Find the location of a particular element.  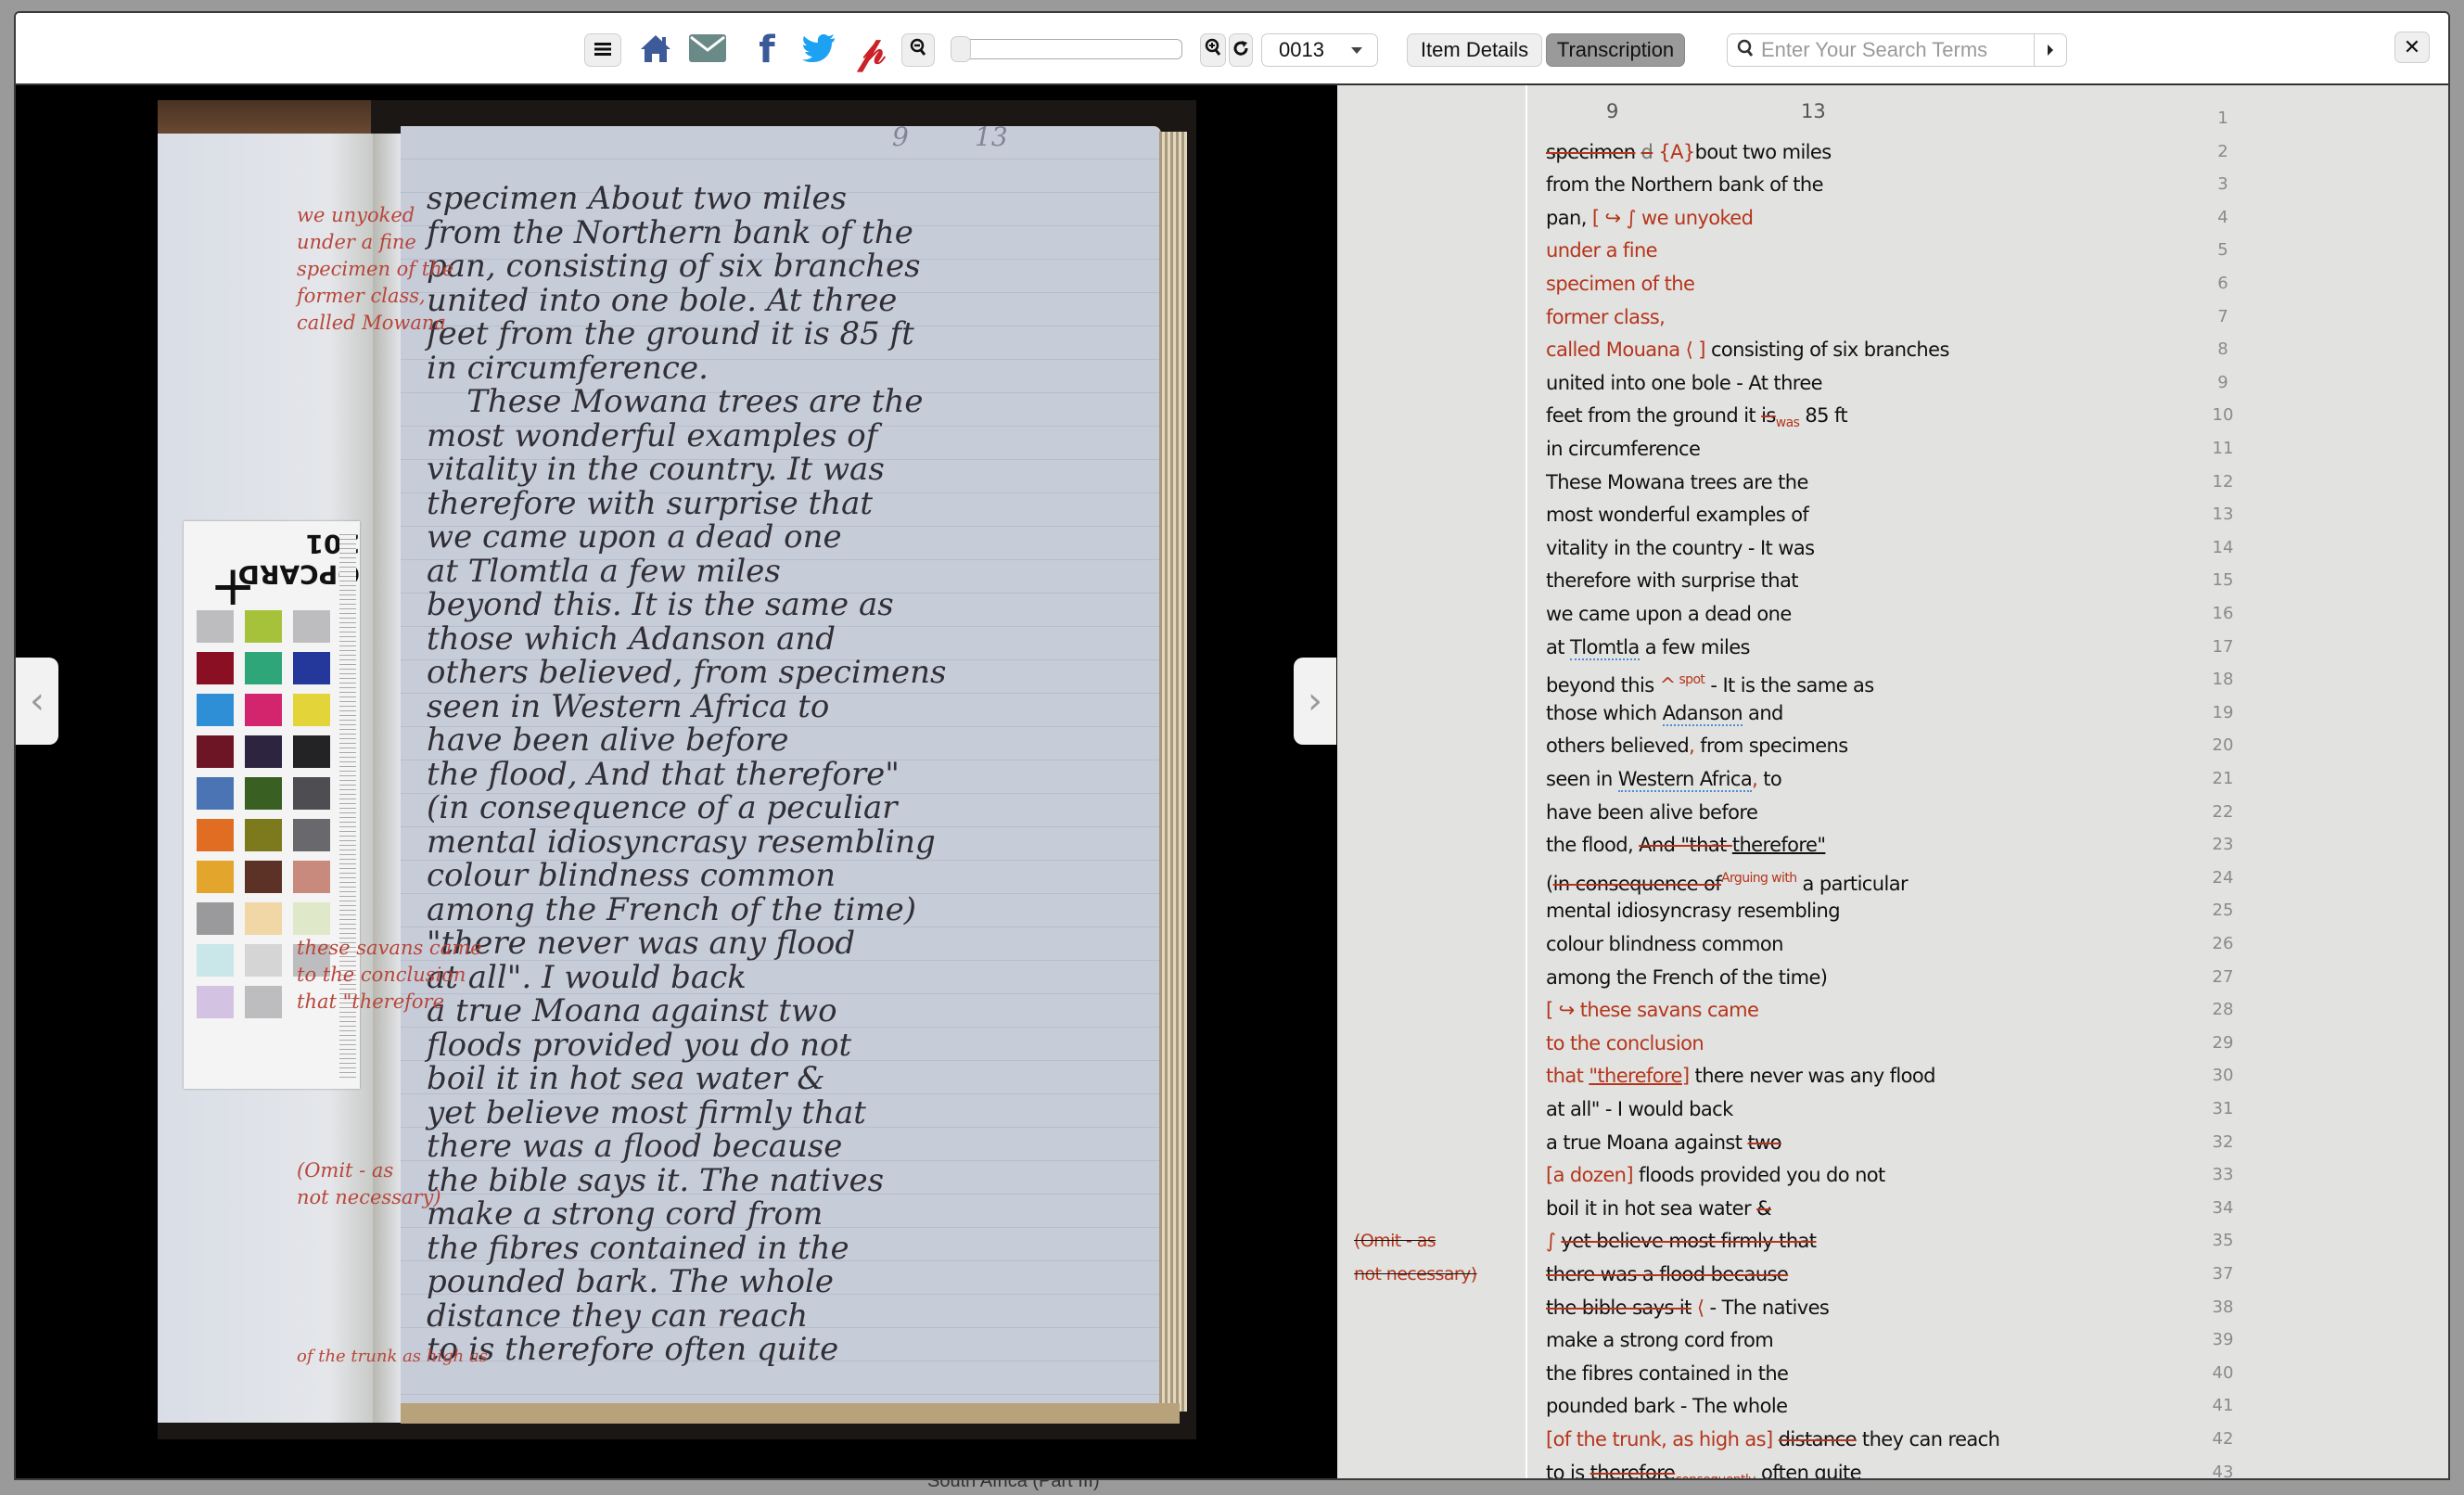

previous-page-button: ‹ is located at coordinates (37, 701).